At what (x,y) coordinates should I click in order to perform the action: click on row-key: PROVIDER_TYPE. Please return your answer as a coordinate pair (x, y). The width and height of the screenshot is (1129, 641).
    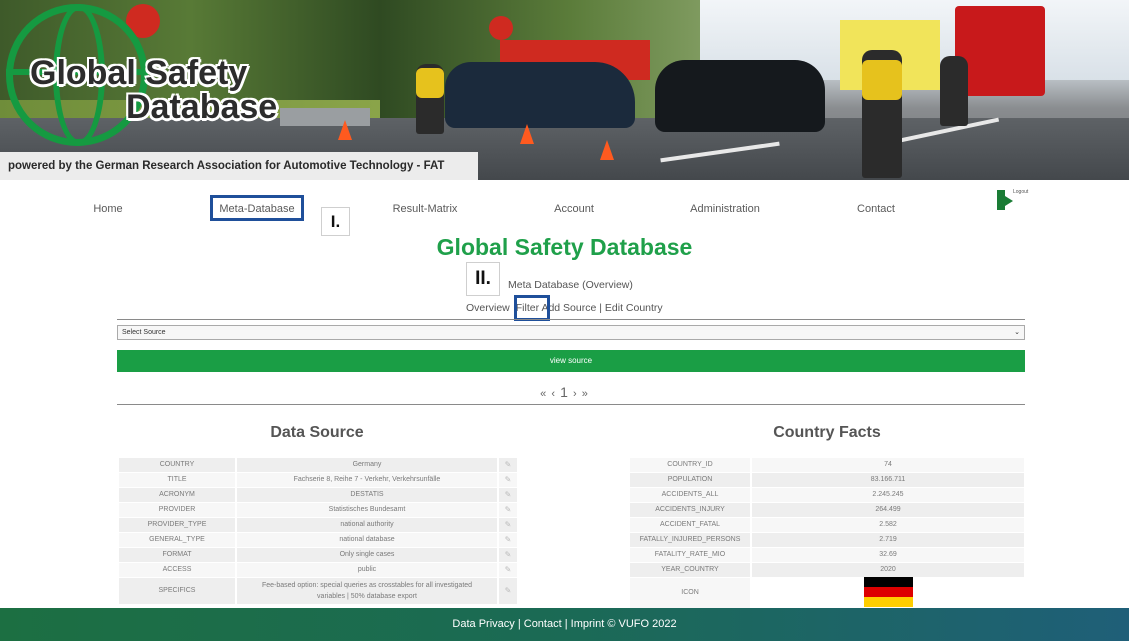
    Looking at the image, I should click on (177, 525).